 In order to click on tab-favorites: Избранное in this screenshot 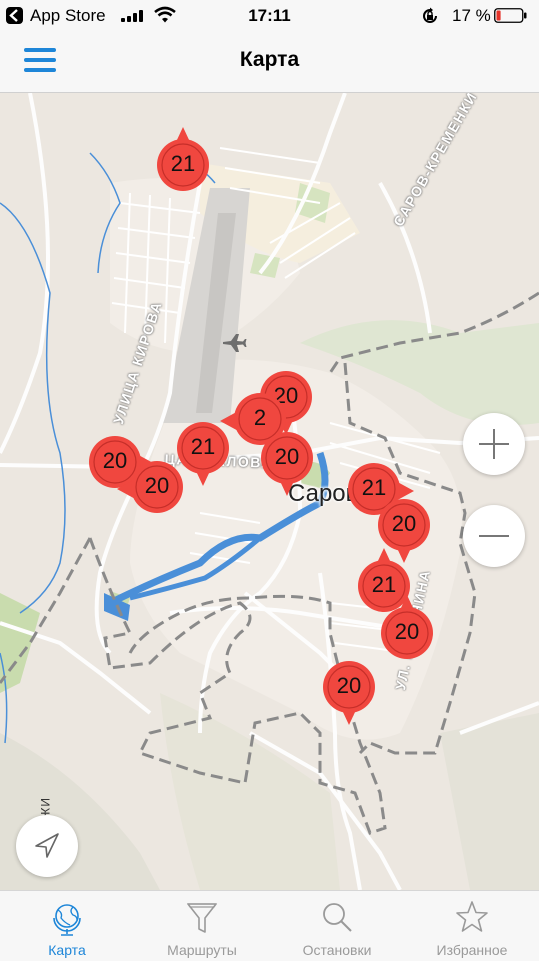, I will do `click(472, 926)`.